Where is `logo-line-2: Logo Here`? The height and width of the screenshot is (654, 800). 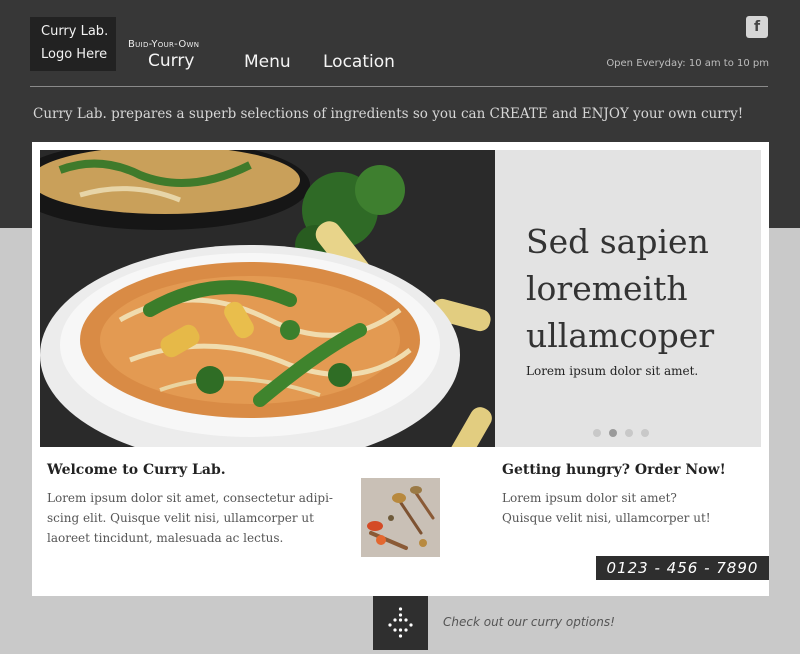
logo-line-2: Logo Here is located at coordinates (74, 54).